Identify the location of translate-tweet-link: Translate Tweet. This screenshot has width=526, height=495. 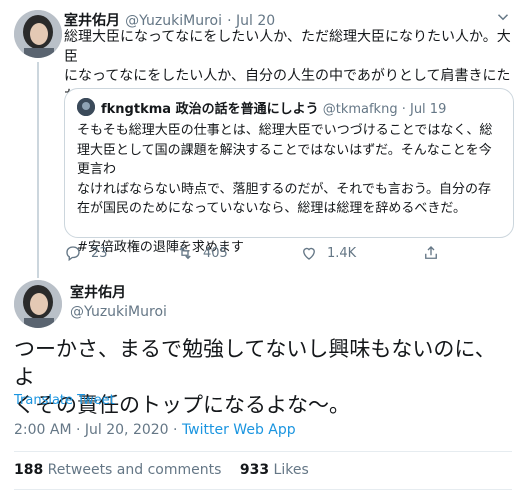
(64, 400).